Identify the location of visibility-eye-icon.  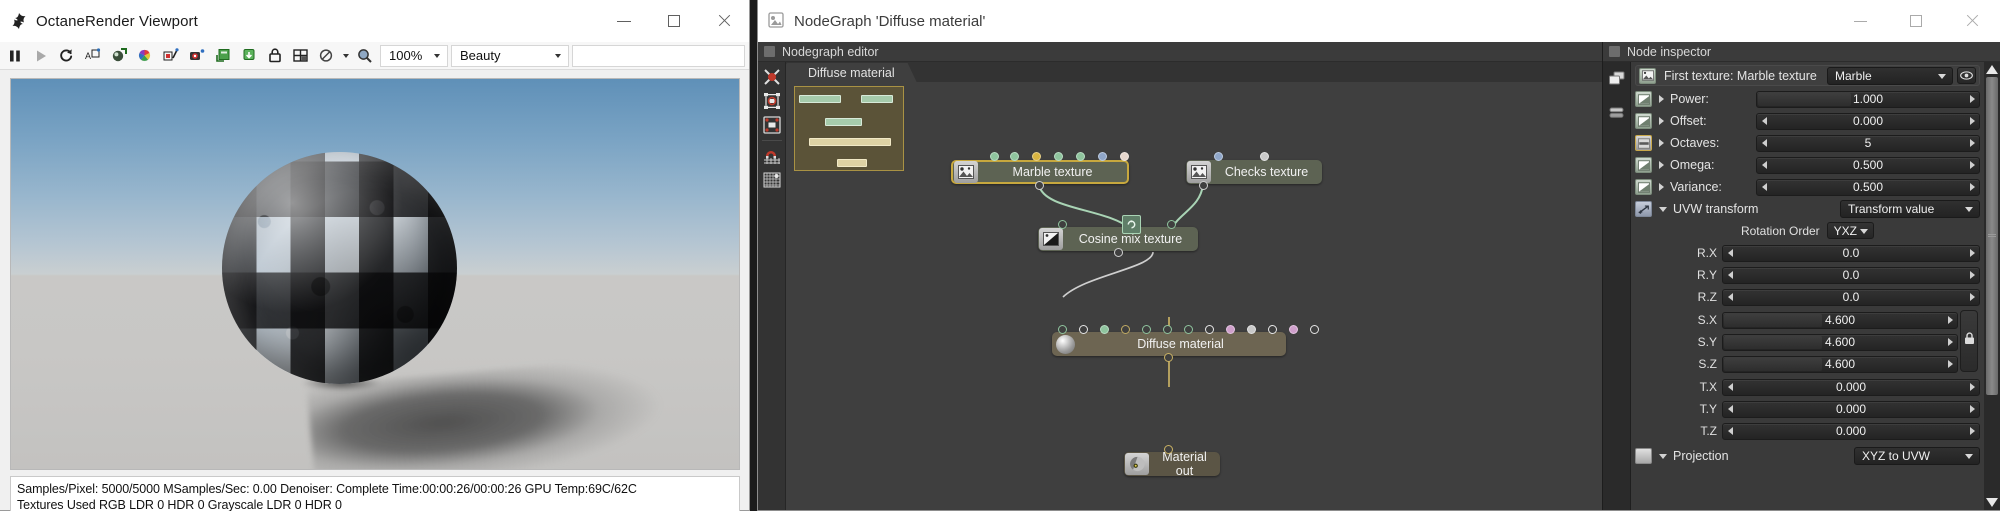
(1966, 75).